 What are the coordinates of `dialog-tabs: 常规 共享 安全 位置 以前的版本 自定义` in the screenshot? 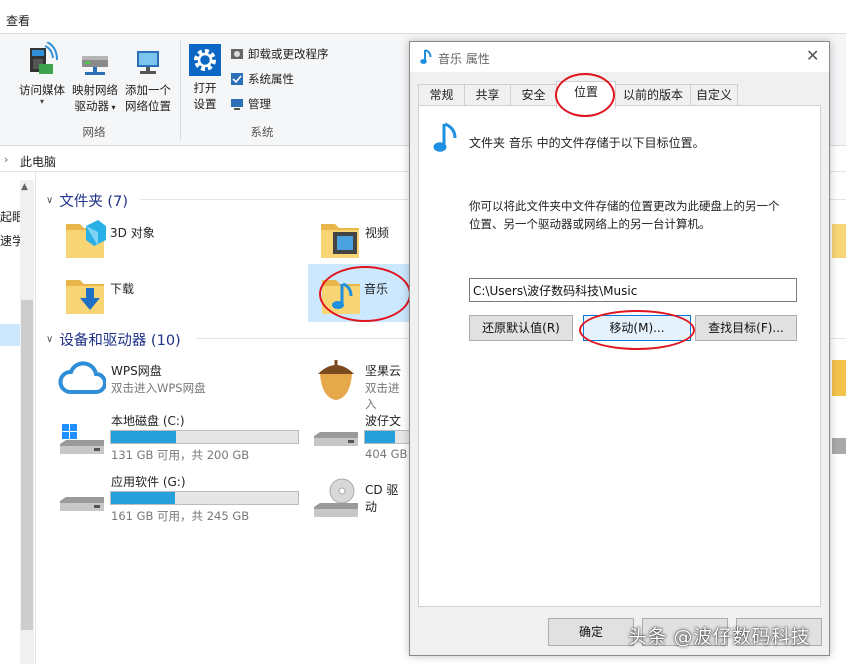 It's located at (620, 94).